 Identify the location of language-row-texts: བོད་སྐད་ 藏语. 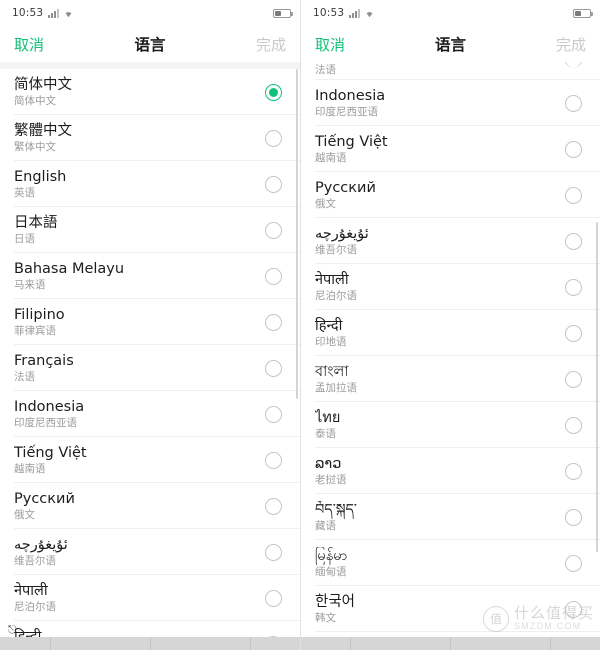
(440, 517).